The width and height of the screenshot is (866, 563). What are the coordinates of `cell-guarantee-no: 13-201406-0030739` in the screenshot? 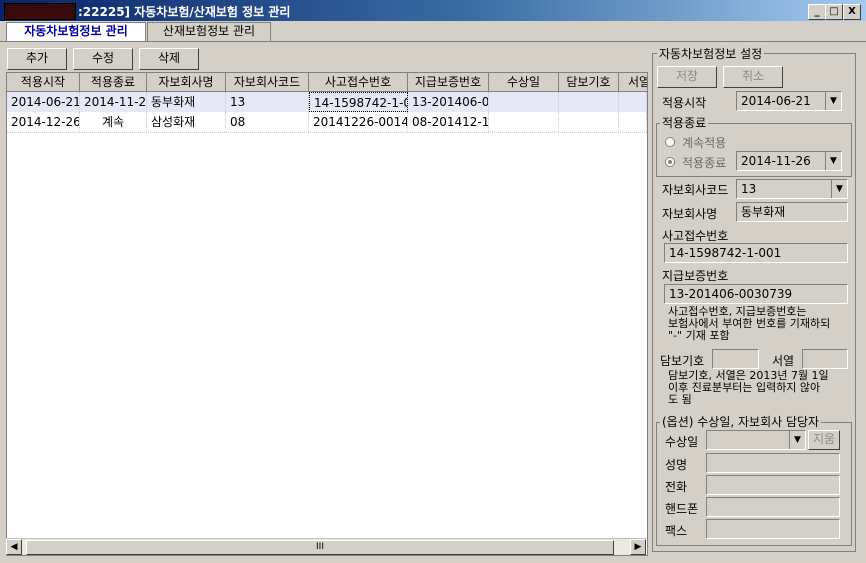 It's located at (448, 102).